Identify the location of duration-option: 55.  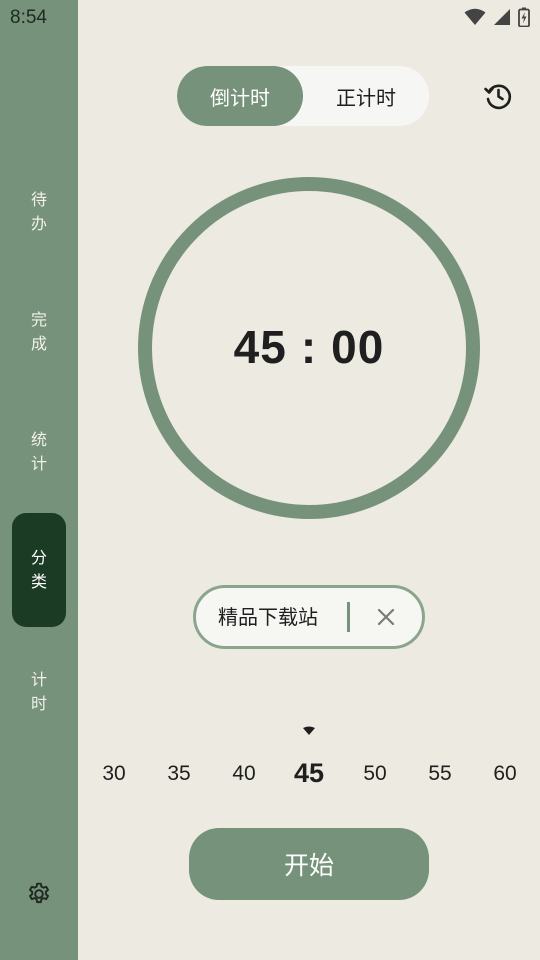
(440, 774).